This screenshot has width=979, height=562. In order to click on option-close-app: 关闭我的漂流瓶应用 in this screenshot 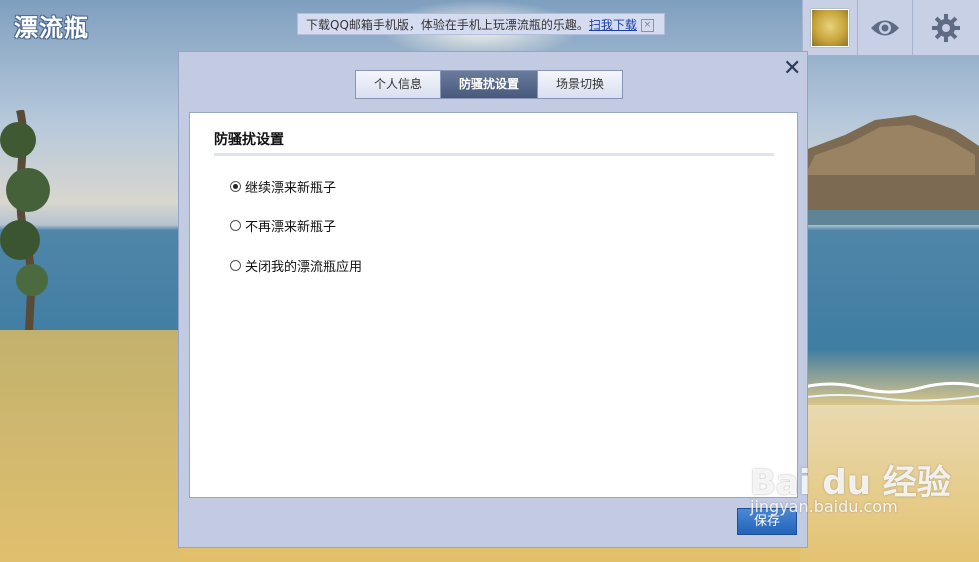, I will do `click(296, 265)`.